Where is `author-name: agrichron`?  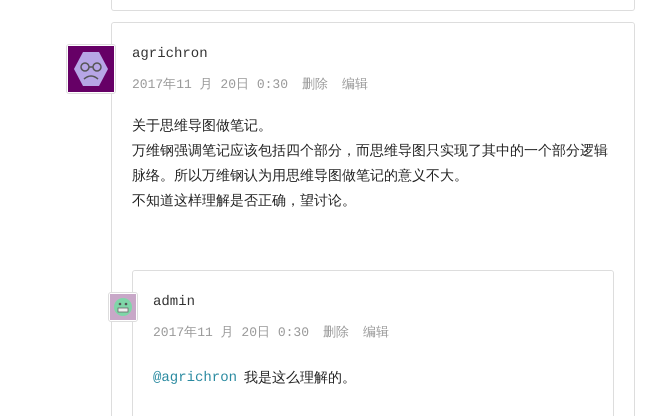
author-name: agrichron is located at coordinates (170, 54).